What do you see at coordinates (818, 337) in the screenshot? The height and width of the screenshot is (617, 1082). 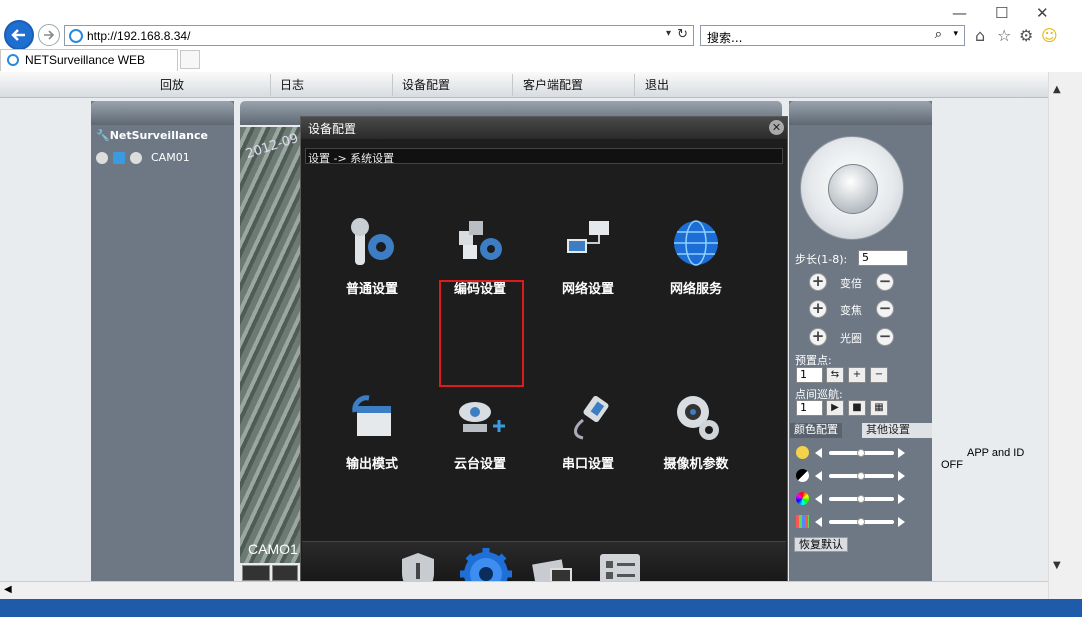 I see `iris-open-button: +` at bounding box center [818, 337].